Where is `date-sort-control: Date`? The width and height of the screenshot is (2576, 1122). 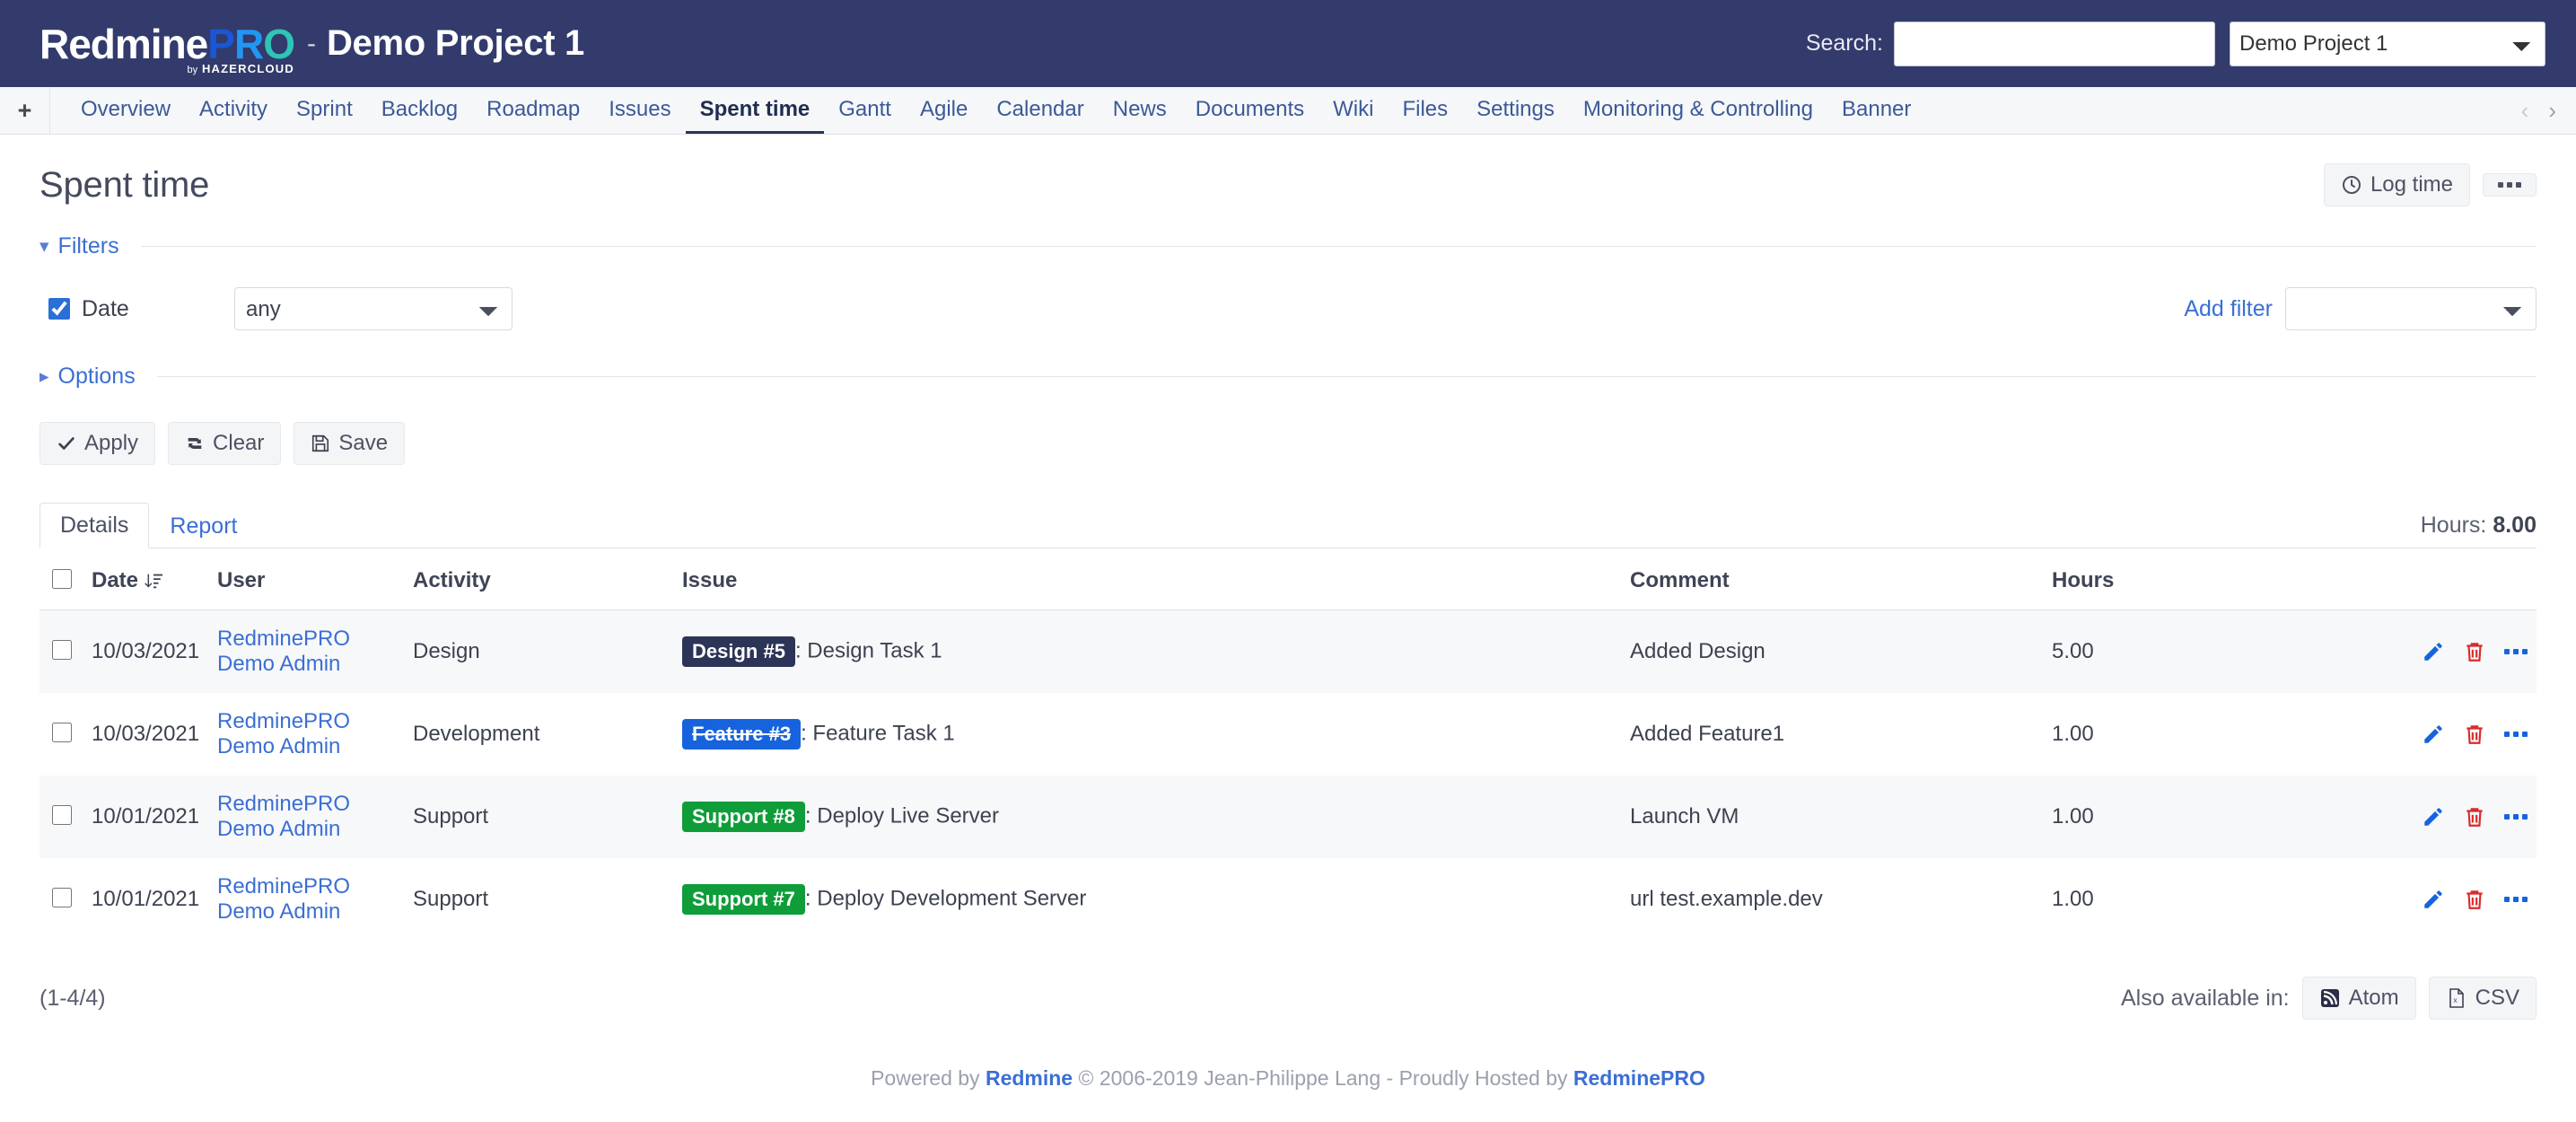 date-sort-control: Date is located at coordinates (127, 580).